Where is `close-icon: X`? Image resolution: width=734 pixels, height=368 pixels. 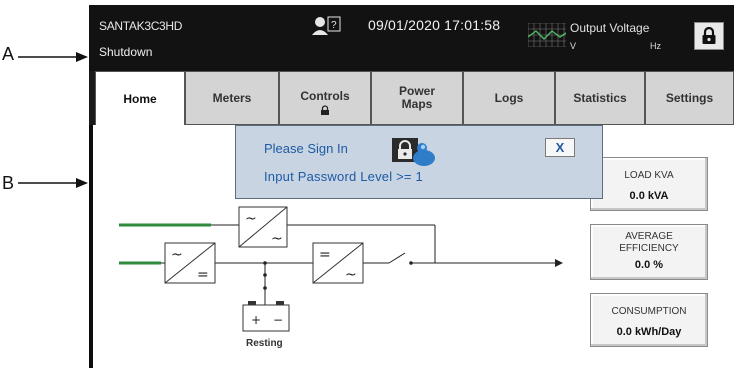
close-icon: X is located at coordinates (560, 147).